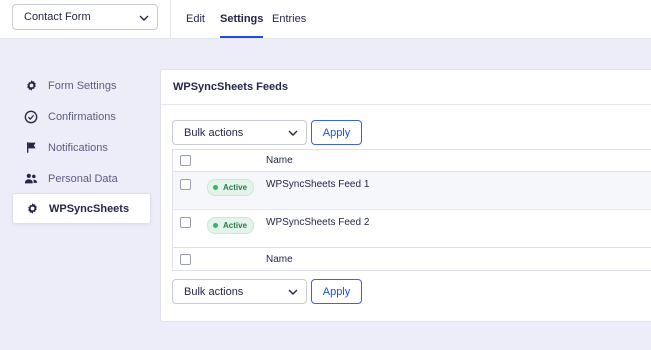 This screenshot has width=651, height=350. What do you see at coordinates (31, 117) in the screenshot?
I see `check-circle-icon` at bounding box center [31, 117].